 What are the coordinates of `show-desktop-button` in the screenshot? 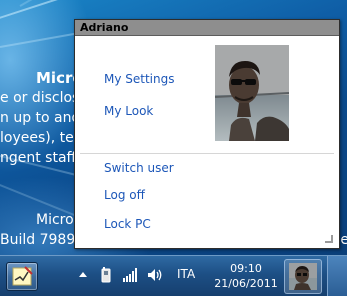 It's located at (337, 276).